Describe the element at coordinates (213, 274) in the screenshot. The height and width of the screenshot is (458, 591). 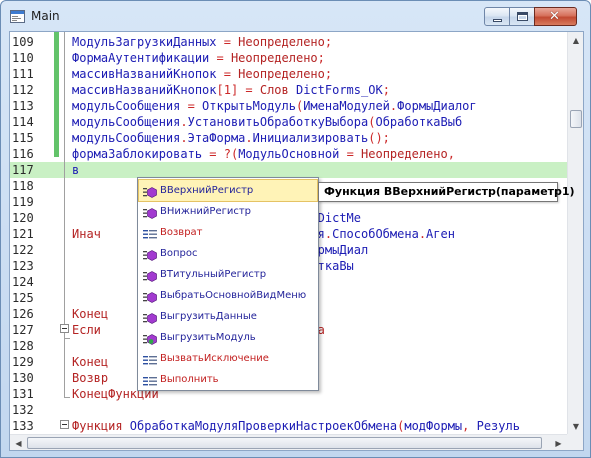
I see `autocomplete-item-label: ВТитульныйРегистр` at that location.